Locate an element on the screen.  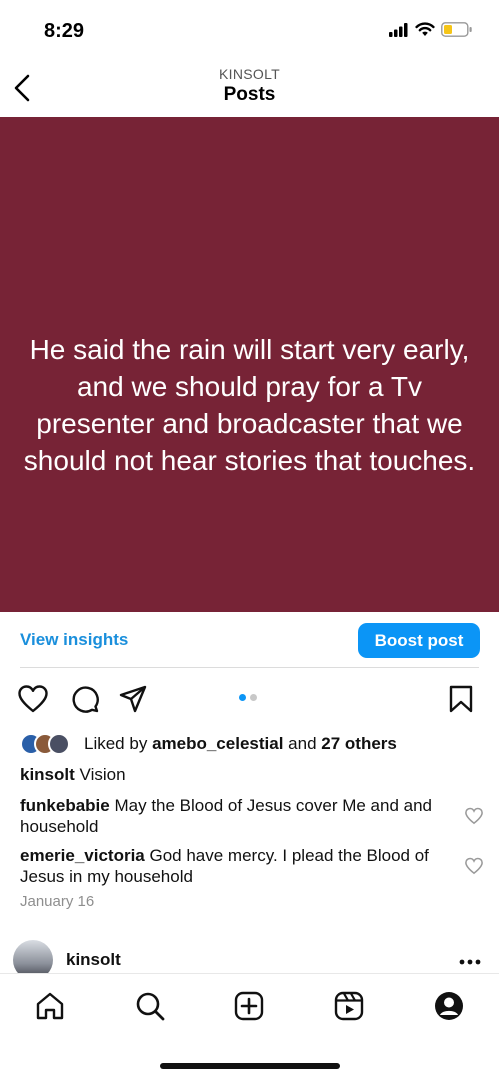
create-icon is located at coordinates (249, 1006).